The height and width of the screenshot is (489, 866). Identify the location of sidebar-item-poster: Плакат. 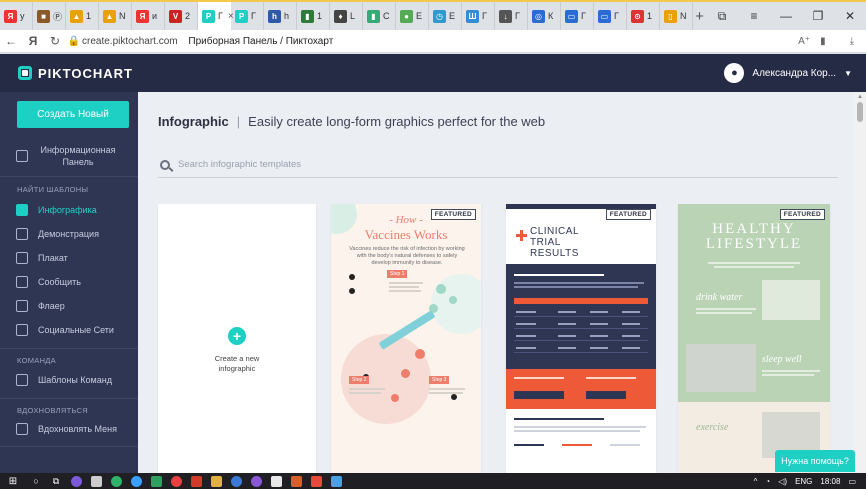
(69, 258).